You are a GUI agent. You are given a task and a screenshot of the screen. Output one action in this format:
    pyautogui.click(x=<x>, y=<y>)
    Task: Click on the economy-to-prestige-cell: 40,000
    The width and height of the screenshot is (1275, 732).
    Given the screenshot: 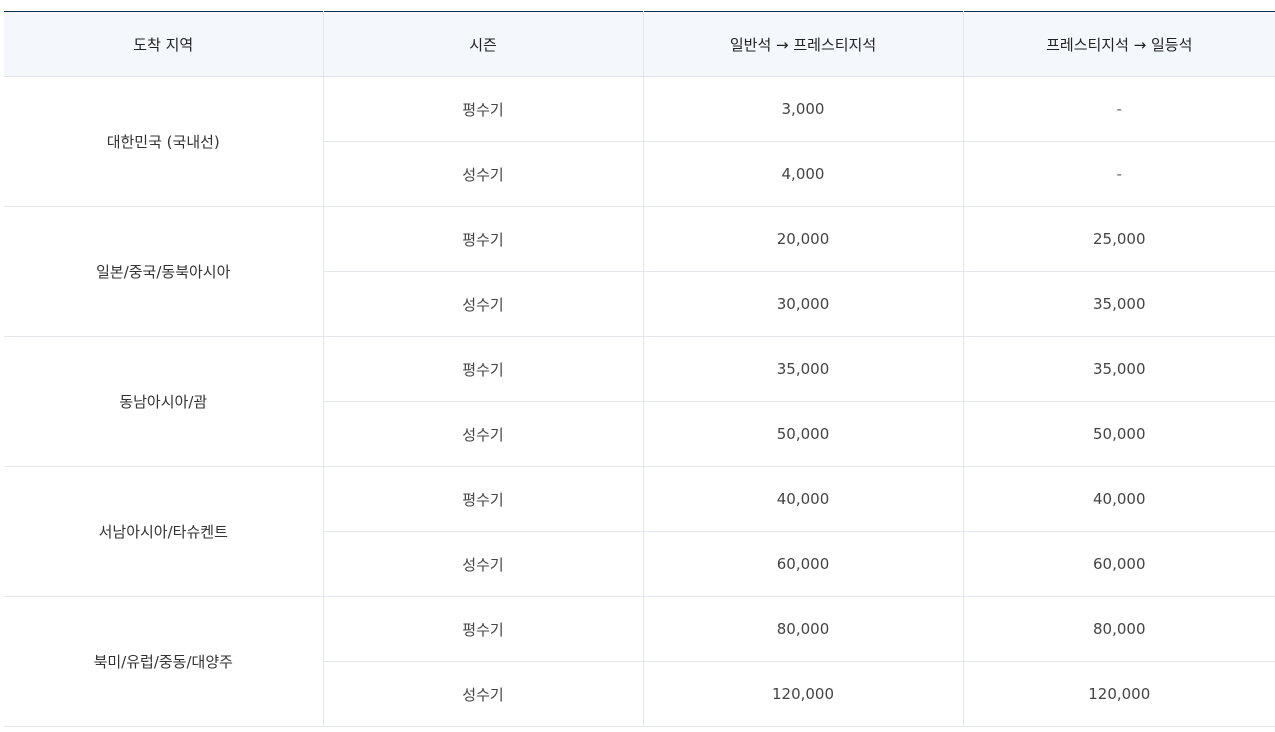 What is the action you would take?
    pyautogui.click(x=802, y=499)
    